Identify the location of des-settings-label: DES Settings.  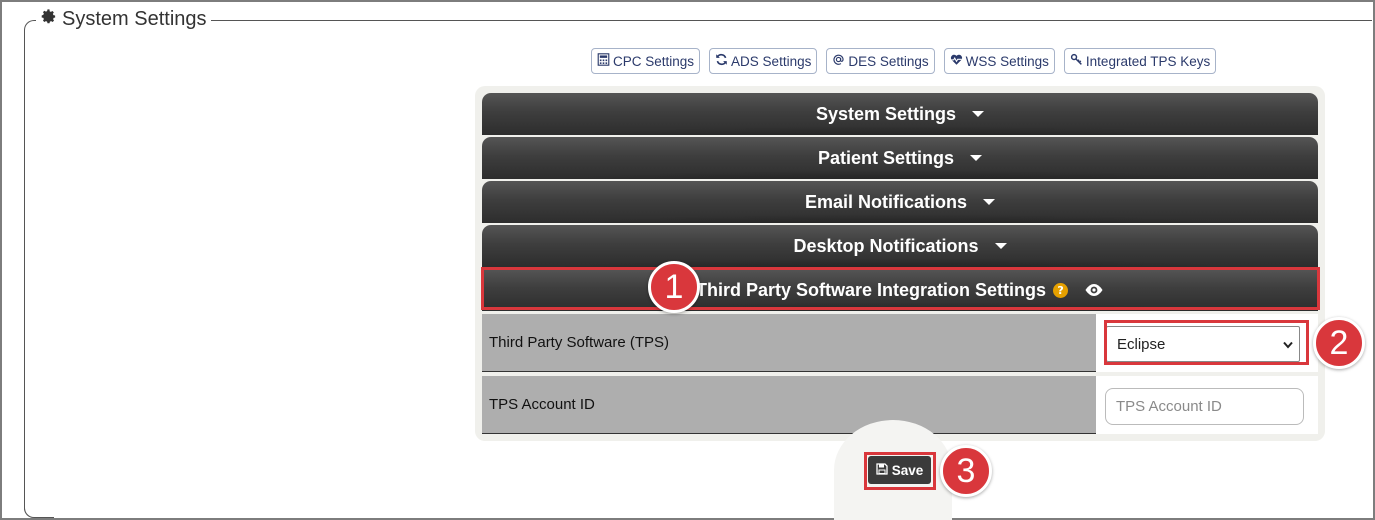
(888, 61).